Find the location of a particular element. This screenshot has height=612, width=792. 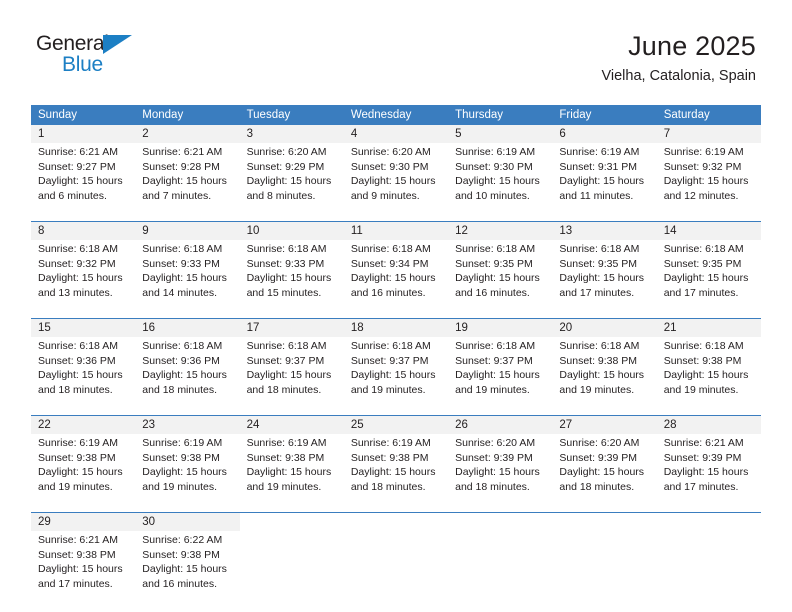

day-number: 29 is located at coordinates (83, 521).